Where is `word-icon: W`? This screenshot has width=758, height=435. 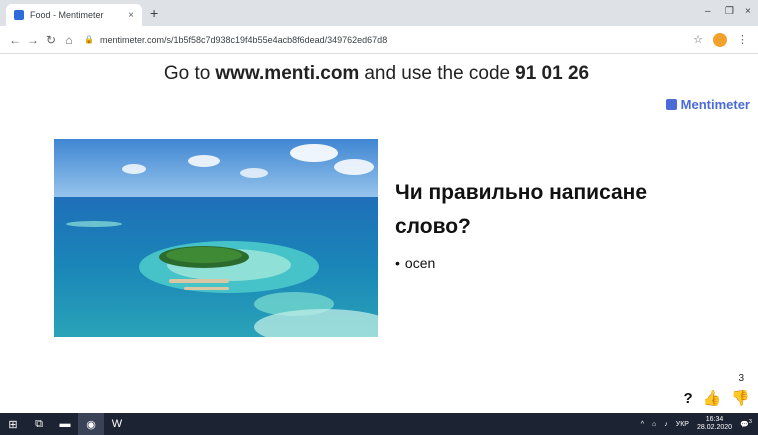
word-icon: W is located at coordinates (117, 424).